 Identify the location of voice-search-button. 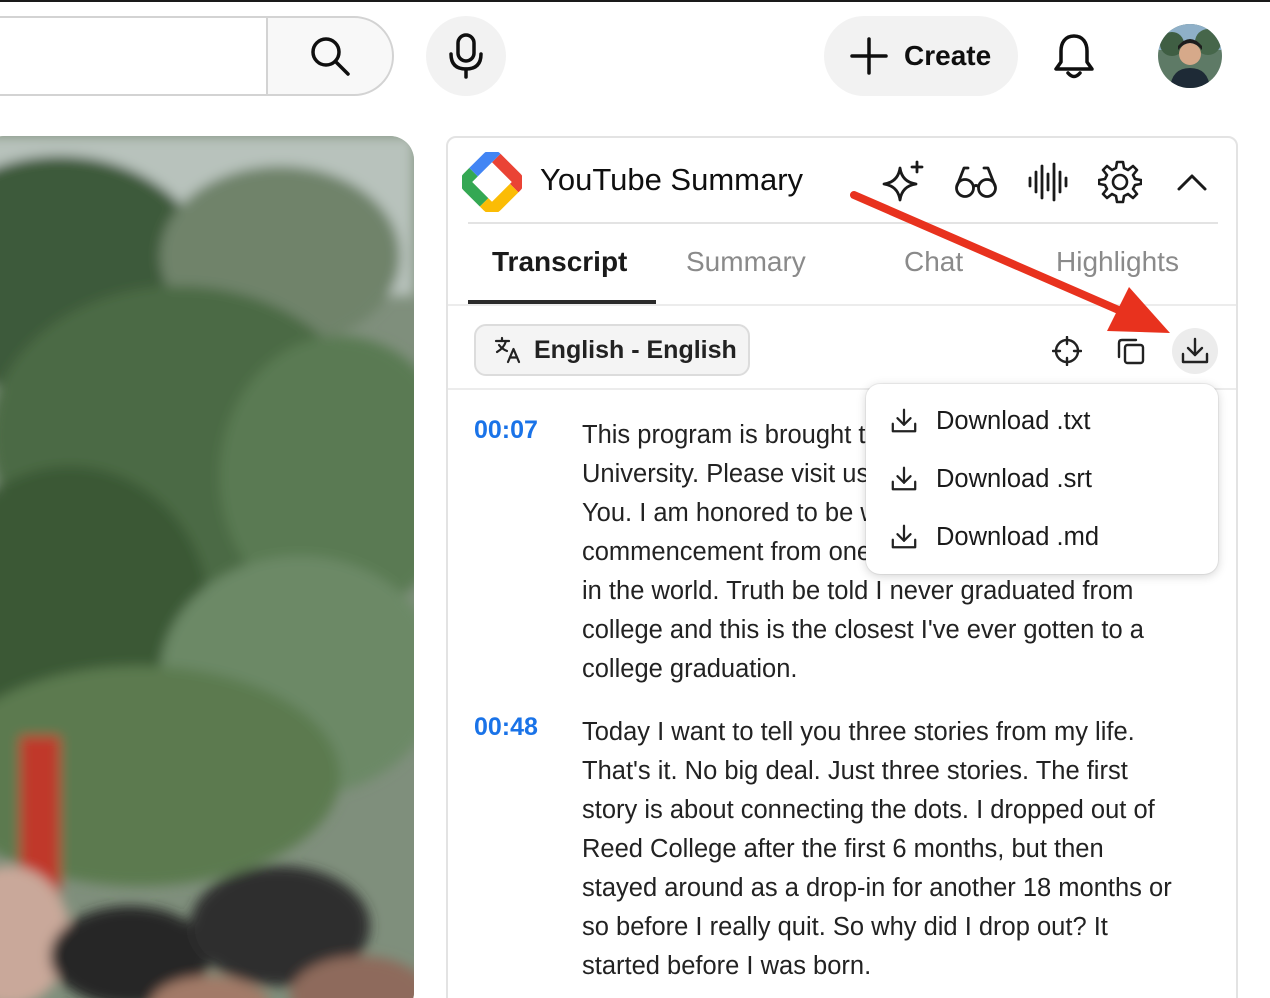
(466, 56).